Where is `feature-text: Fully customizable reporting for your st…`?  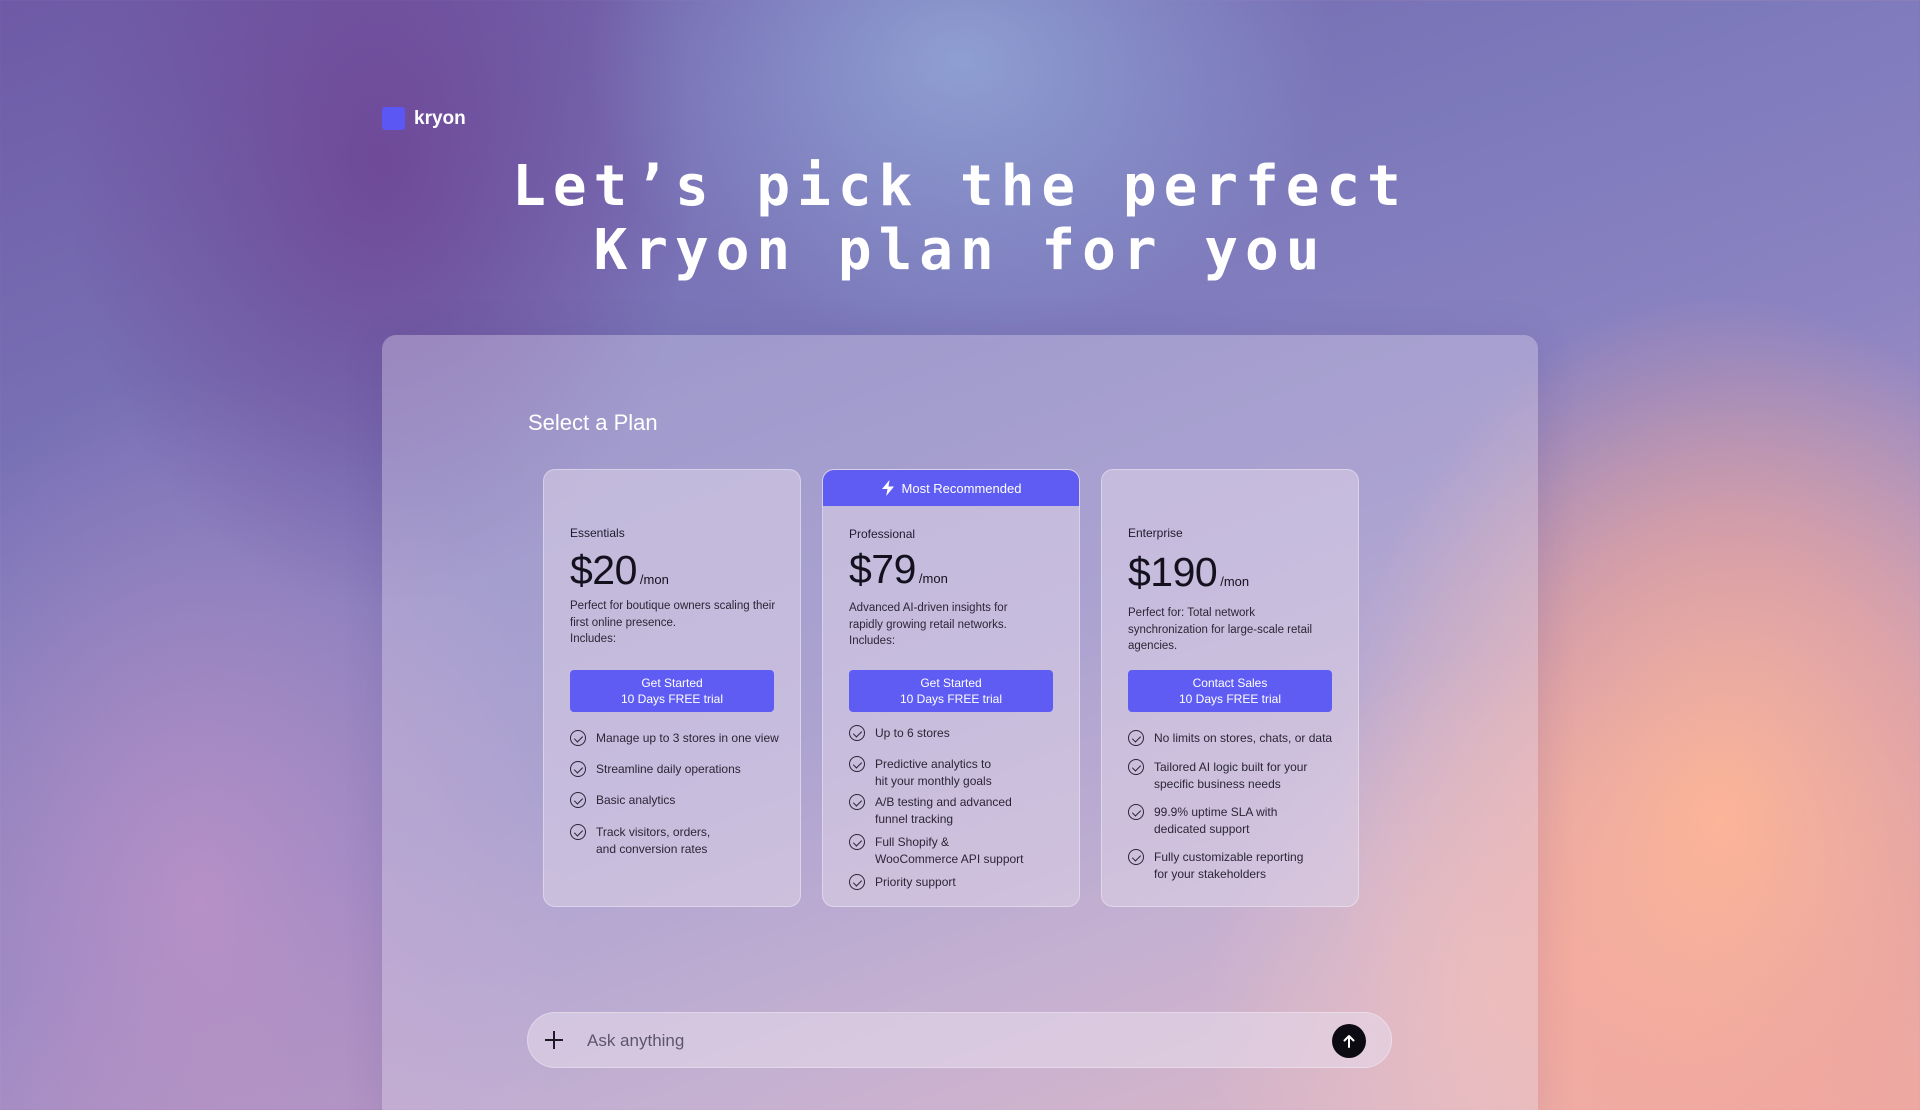
feature-text: Fully customizable reporting for your st… is located at coordinates (1229, 865).